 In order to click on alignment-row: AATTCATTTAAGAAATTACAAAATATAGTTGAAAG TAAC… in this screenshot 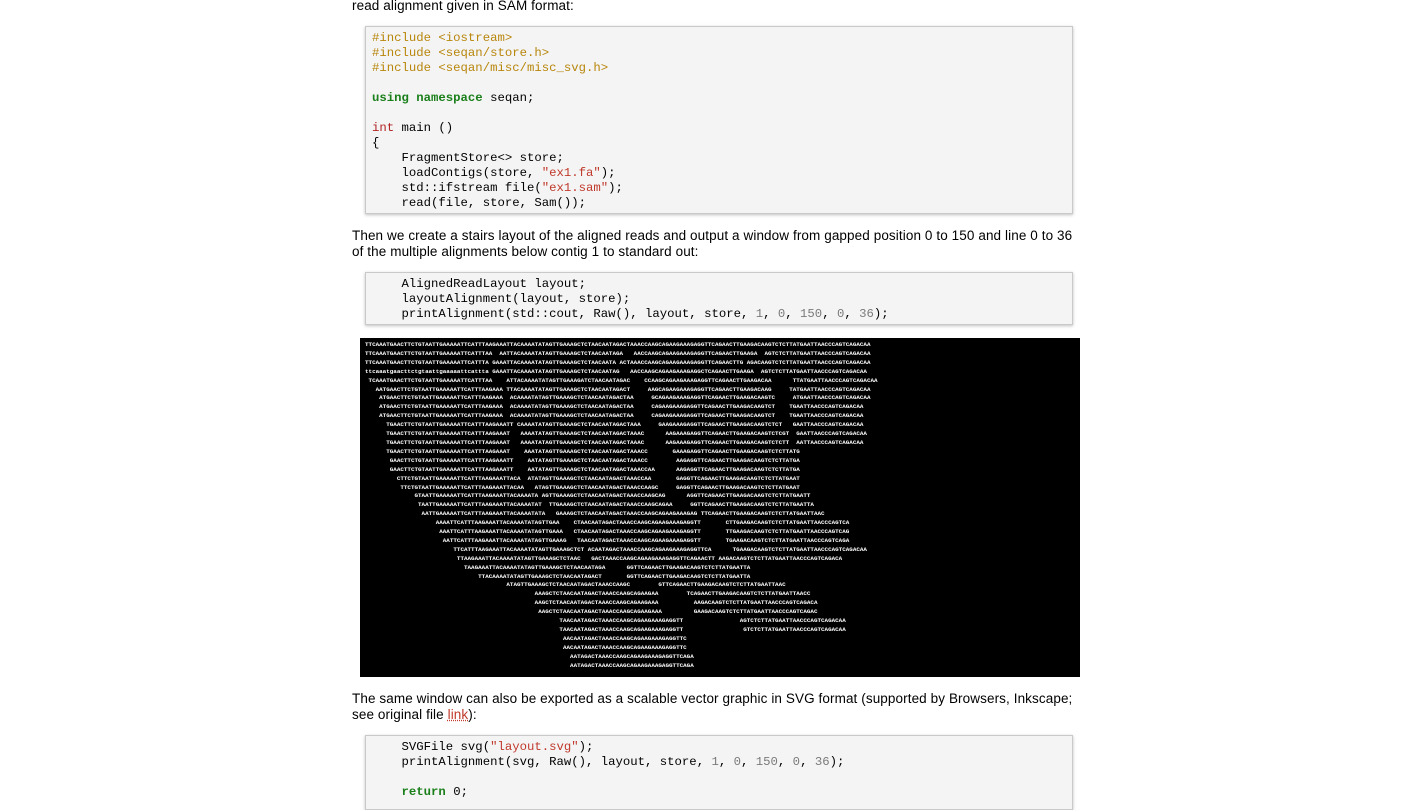, I will do `click(607, 540)`.